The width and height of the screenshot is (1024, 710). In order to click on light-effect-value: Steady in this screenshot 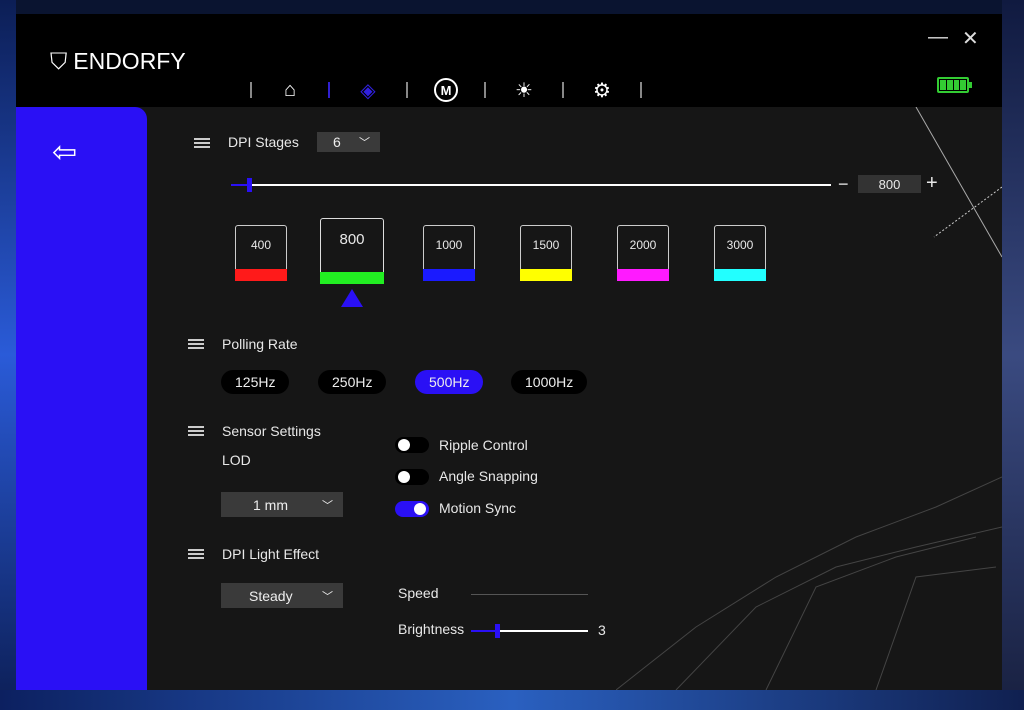, I will do `click(271, 595)`.